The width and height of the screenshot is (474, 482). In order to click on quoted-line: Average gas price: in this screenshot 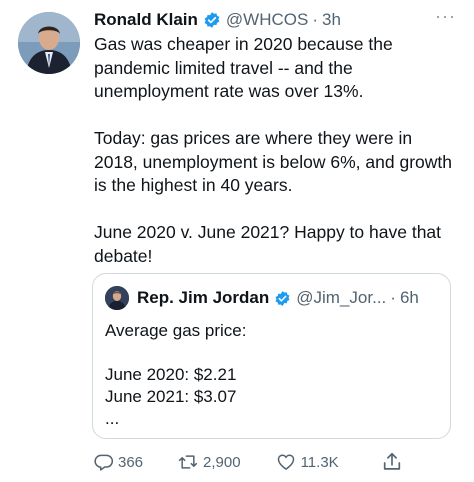, I will do `click(176, 330)`.